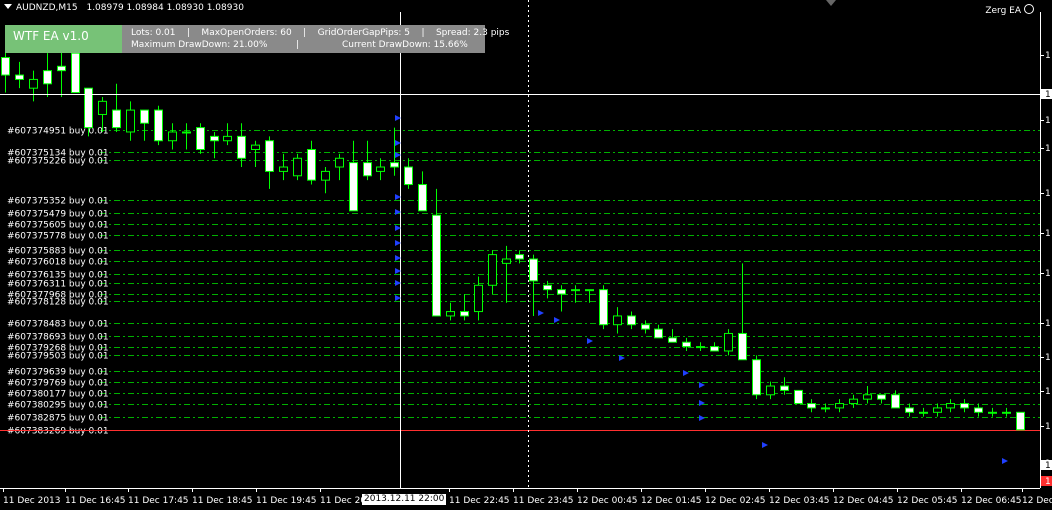 Image resolution: width=1052 pixels, height=510 pixels. What do you see at coordinates (286, 501) in the screenshot?
I see `x-tick-label: 11 Dec 19:45` at bounding box center [286, 501].